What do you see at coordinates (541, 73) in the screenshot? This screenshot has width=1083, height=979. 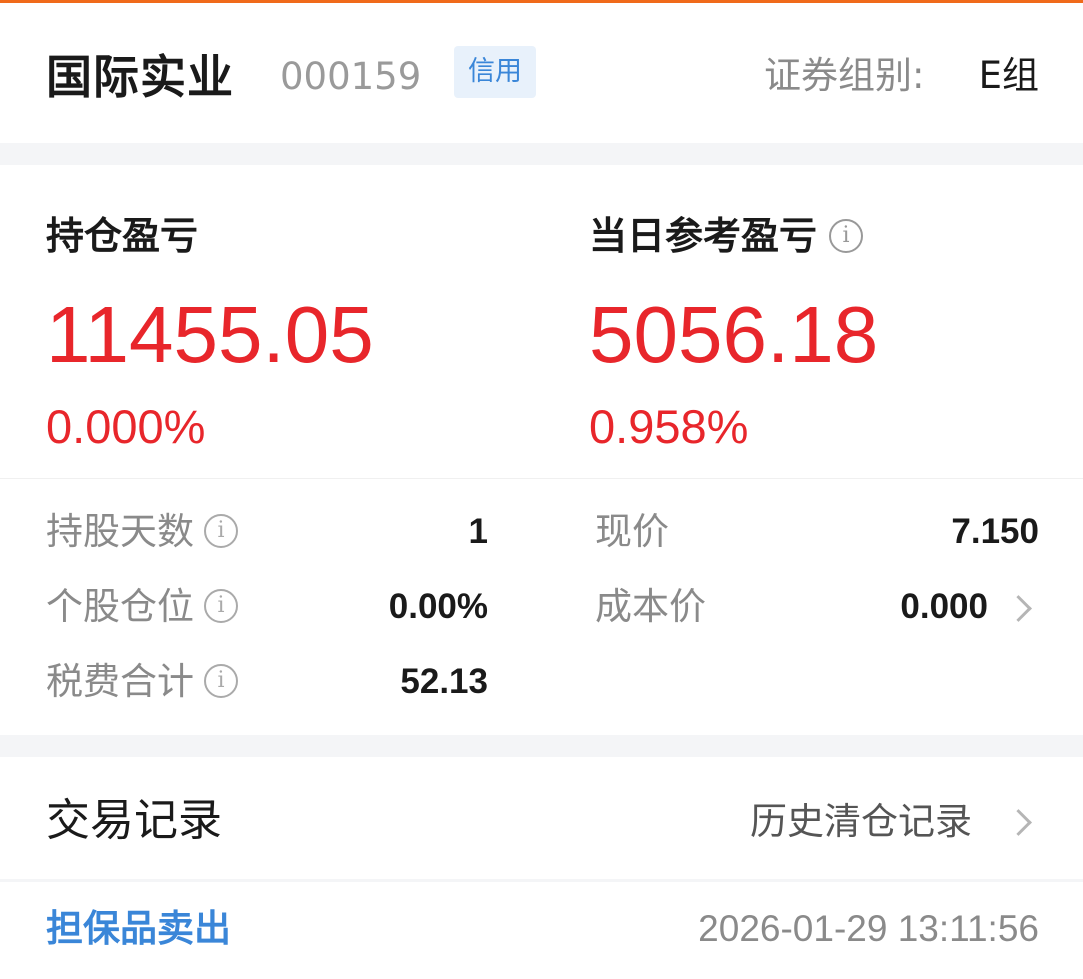 I see `stock-header: 国际实业 000159 信用 证券组别: E组` at bounding box center [541, 73].